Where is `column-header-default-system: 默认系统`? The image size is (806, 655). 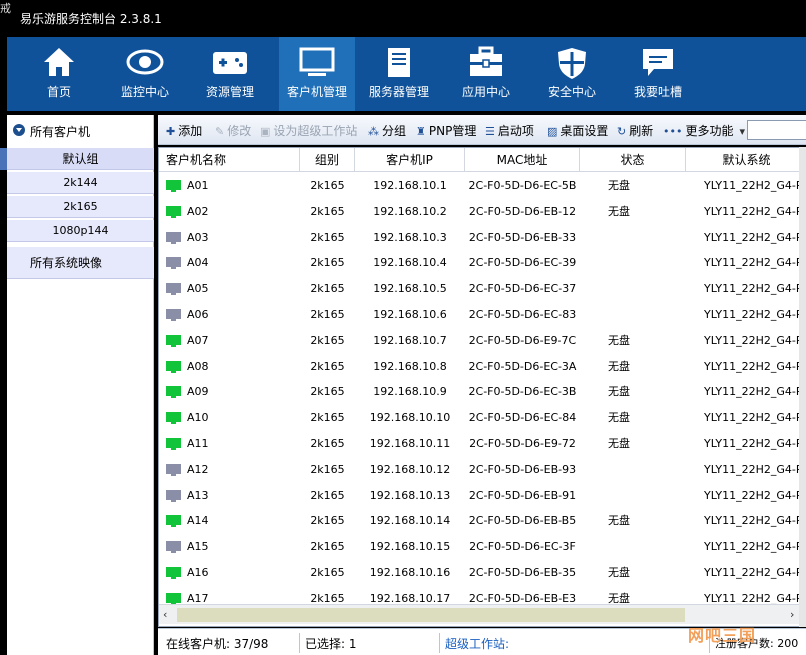
column-header-default-system: 默认系统 is located at coordinates (745, 160).